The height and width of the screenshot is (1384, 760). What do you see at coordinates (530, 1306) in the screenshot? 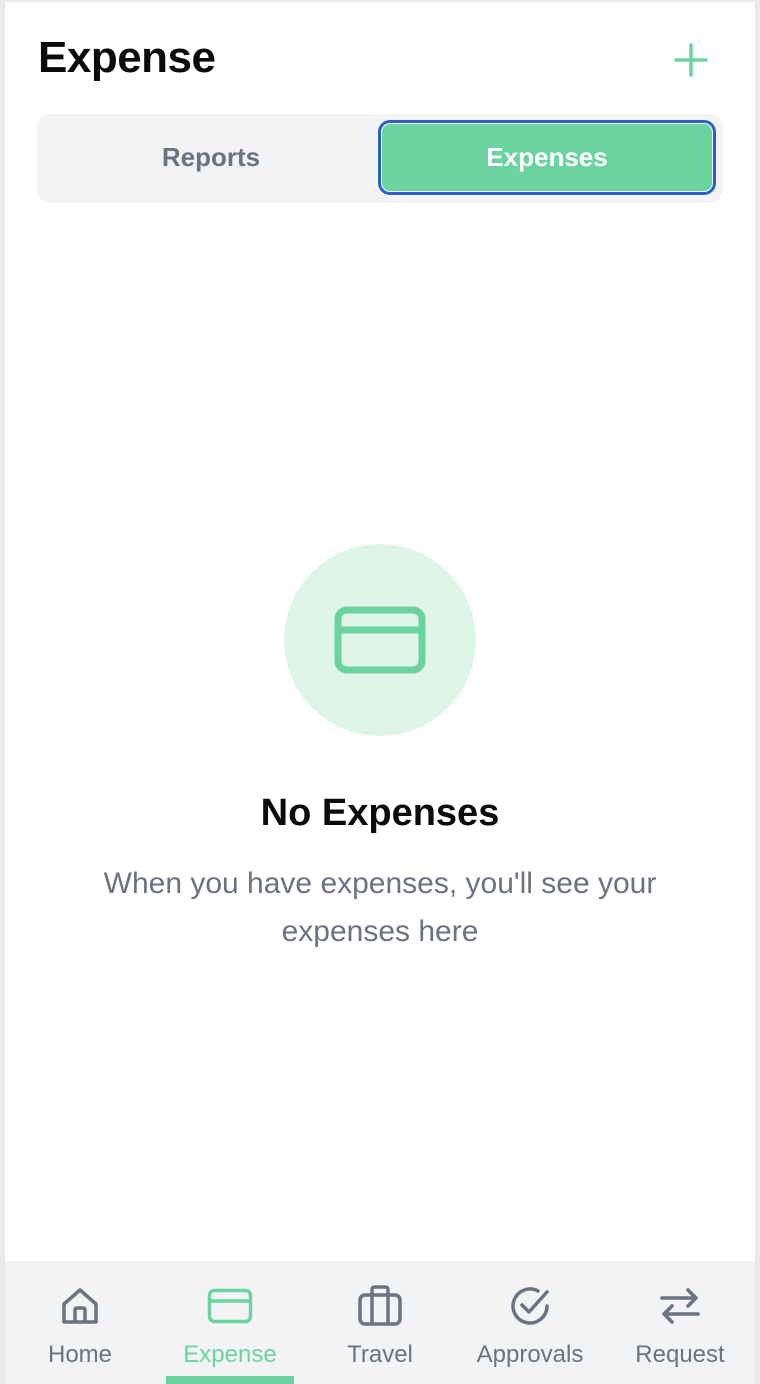
I see `check-circle-icon` at bounding box center [530, 1306].